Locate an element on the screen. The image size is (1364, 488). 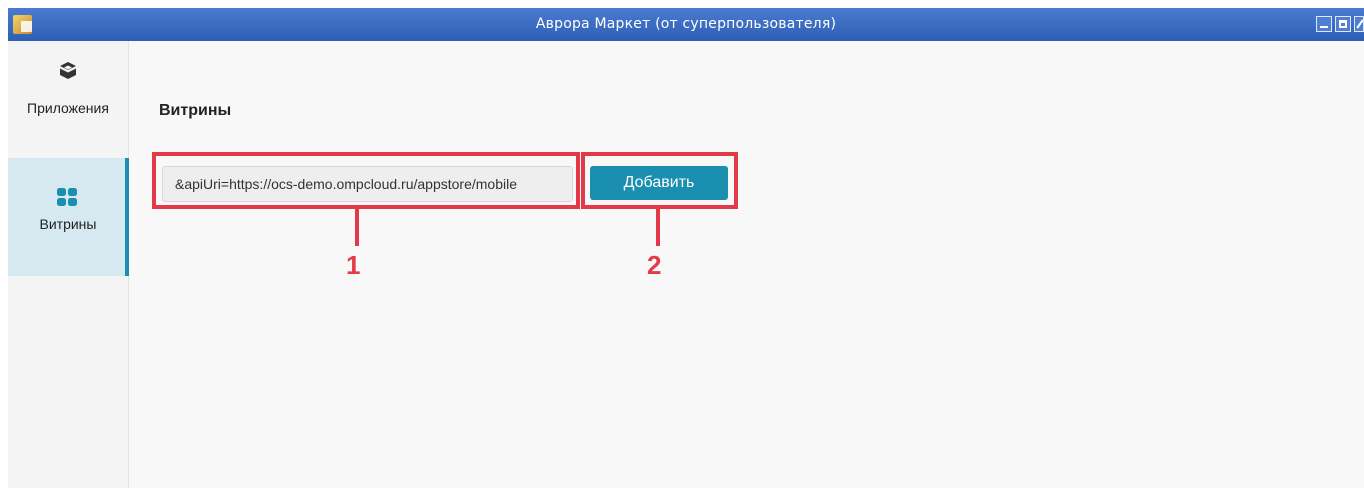
callout-number-2: 2 is located at coordinates (654, 265).